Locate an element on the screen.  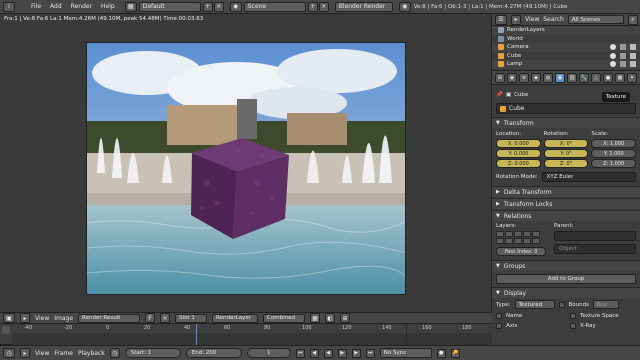
display-mode-select: All Scenes is located at coordinates (595, 19).